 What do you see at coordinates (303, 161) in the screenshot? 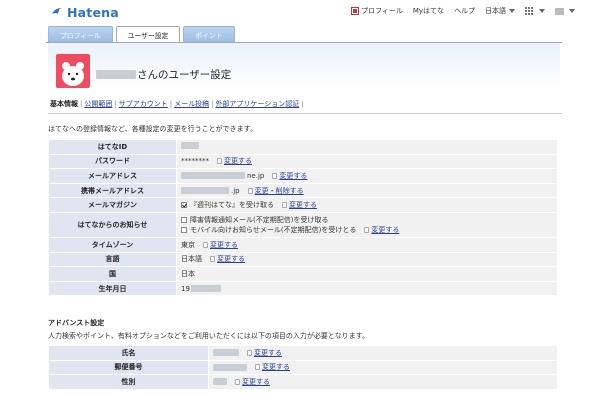
I see `table-row: パスワード ******** 変更する` at bounding box center [303, 161].